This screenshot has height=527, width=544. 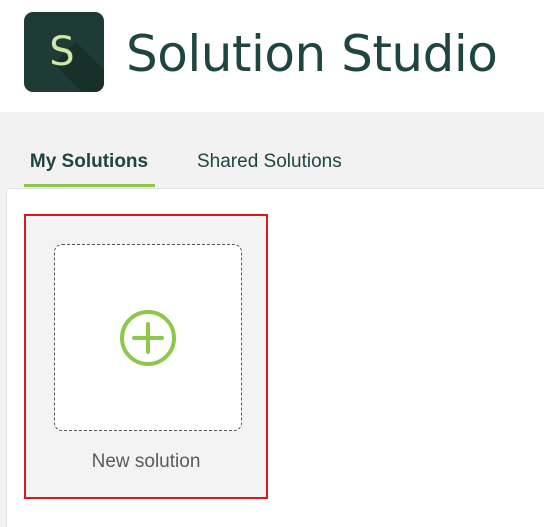 I want to click on plus-circle-icon, so click(x=148, y=338).